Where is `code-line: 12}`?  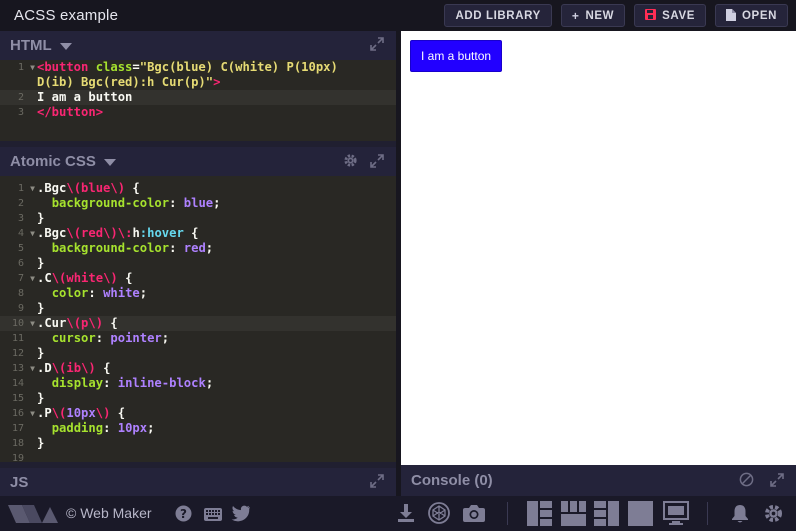
code-line: 12} is located at coordinates (198, 353).